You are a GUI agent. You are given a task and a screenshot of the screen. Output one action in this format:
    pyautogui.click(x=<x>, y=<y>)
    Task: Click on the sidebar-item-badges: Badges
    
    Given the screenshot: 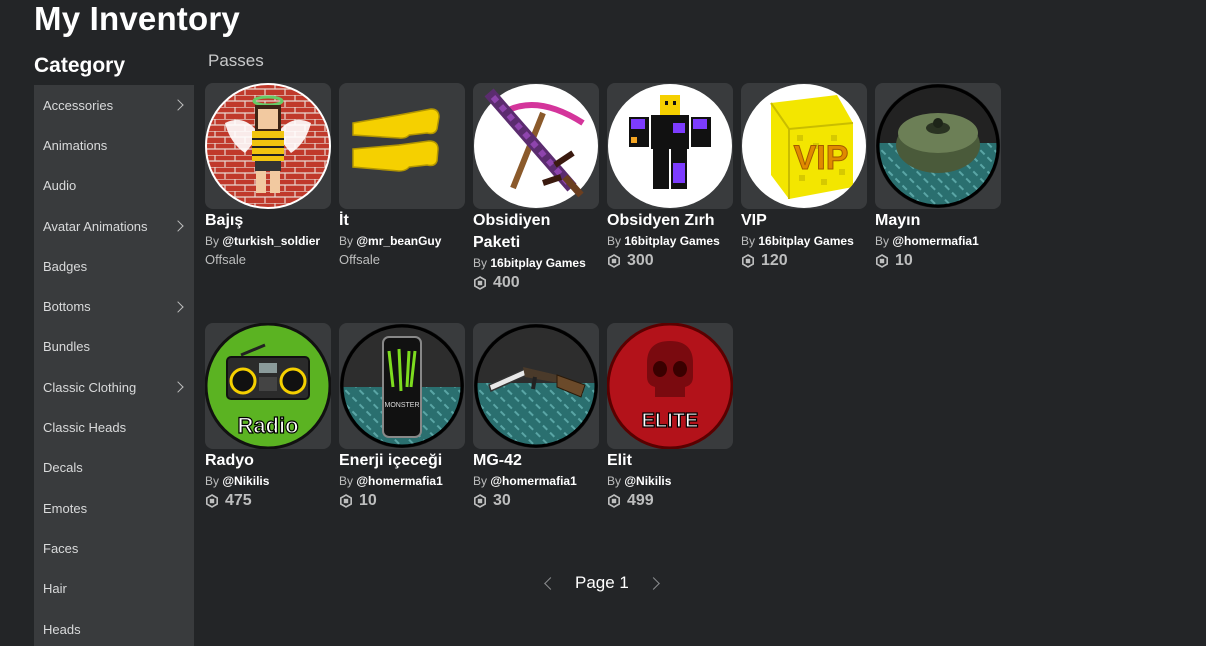 What is the action you would take?
    pyautogui.click(x=114, y=266)
    